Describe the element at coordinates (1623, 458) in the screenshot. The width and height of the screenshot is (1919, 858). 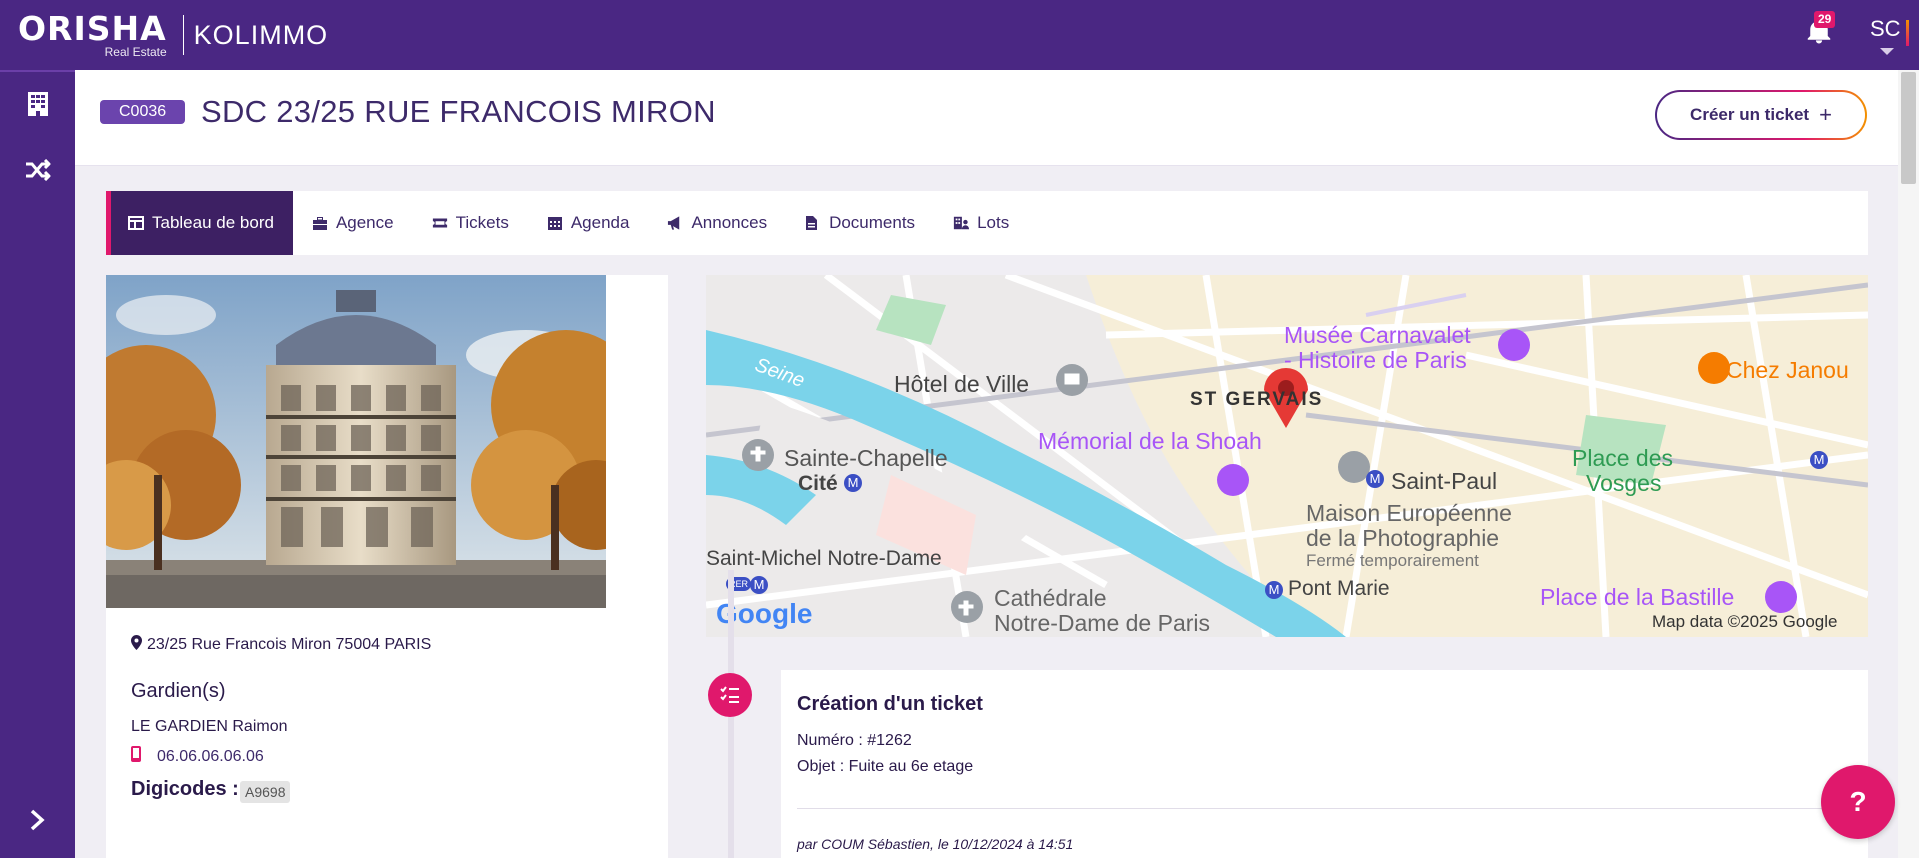
I see `map-label-place-vosges-1: Place des` at that location.